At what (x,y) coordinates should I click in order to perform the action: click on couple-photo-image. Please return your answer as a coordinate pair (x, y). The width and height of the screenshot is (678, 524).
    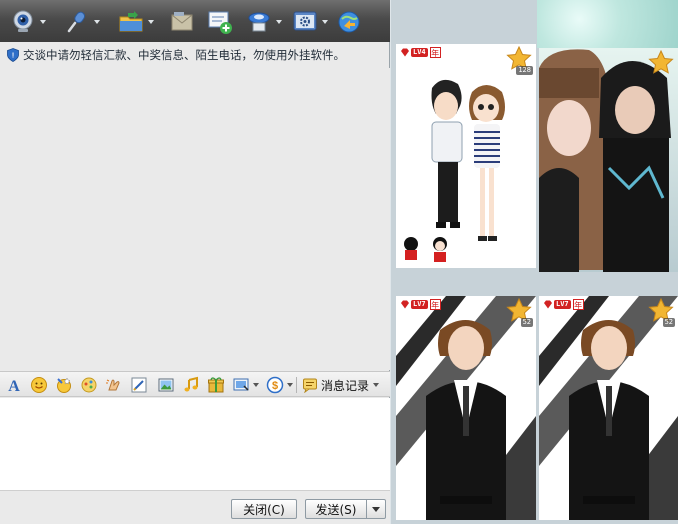
    Looking at the image, I should click on (608, 160).